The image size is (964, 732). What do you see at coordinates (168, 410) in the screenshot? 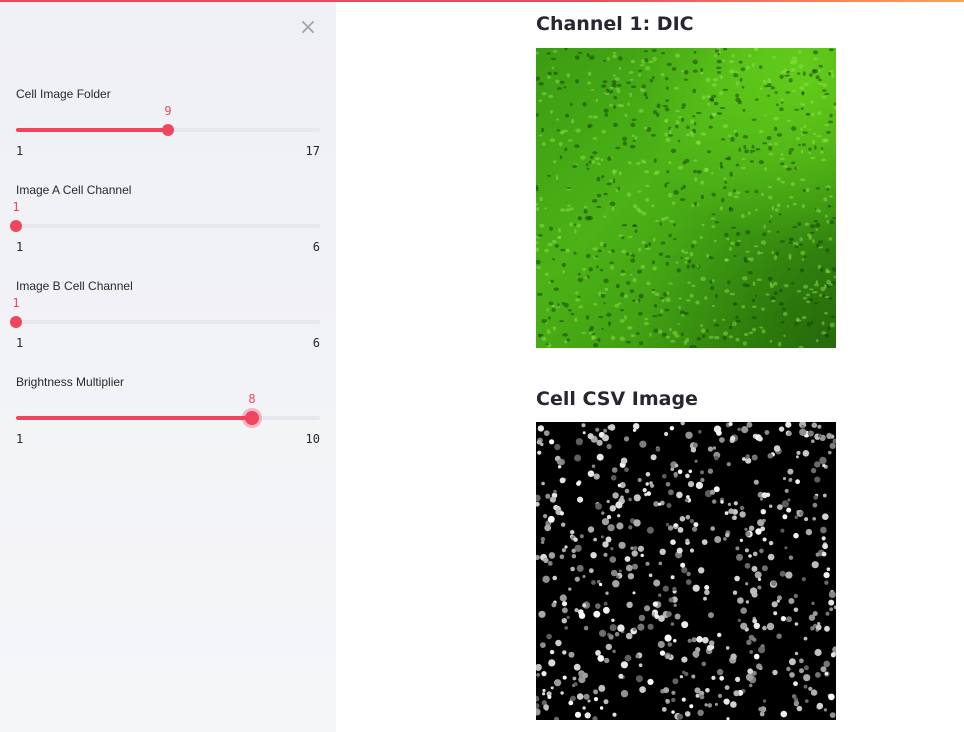
I see `slider-brightness-multiplier: Brightness Multiplier 8 1 10` at bounding box center [168, 410].